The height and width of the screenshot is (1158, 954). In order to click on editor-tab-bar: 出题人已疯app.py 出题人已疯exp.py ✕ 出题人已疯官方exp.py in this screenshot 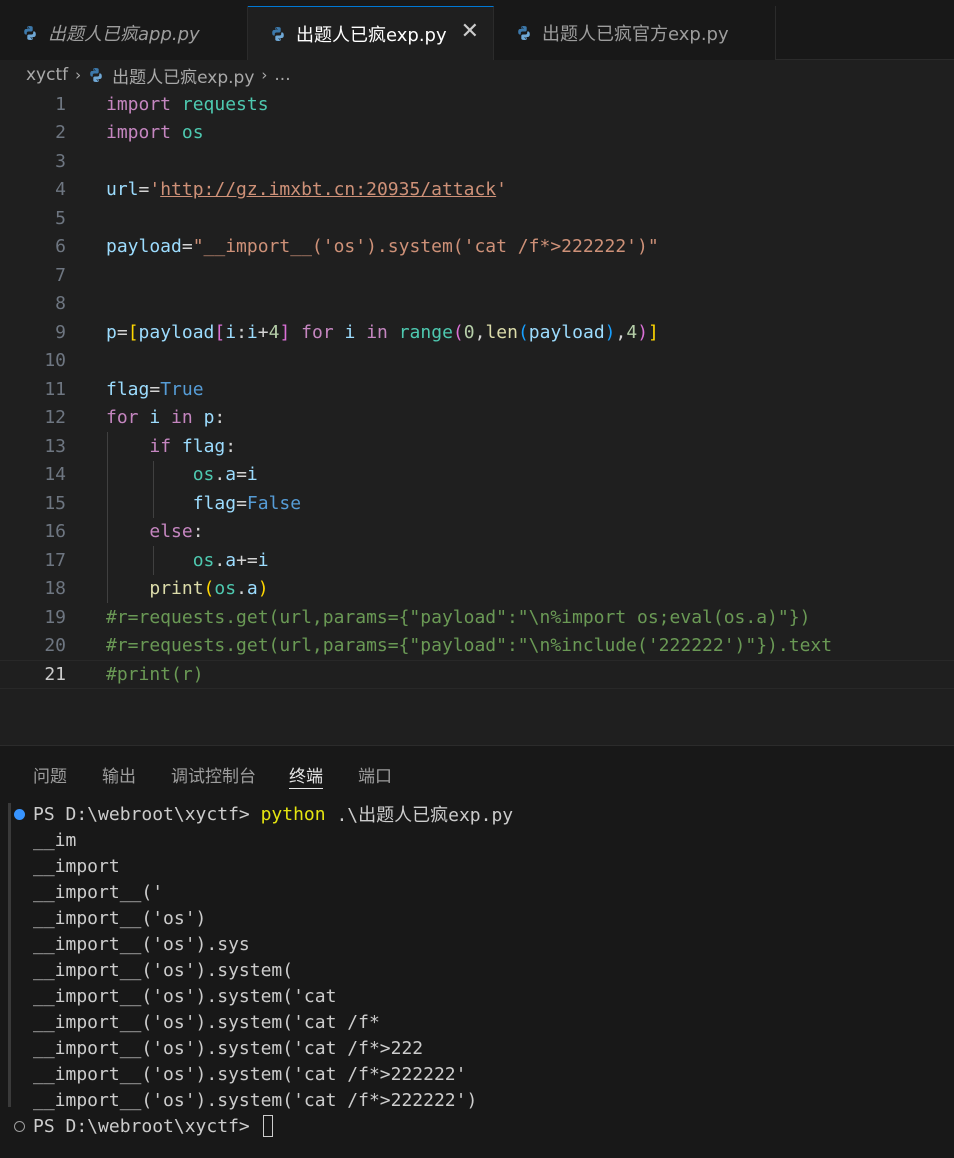, I will do `click(477, 30)`.